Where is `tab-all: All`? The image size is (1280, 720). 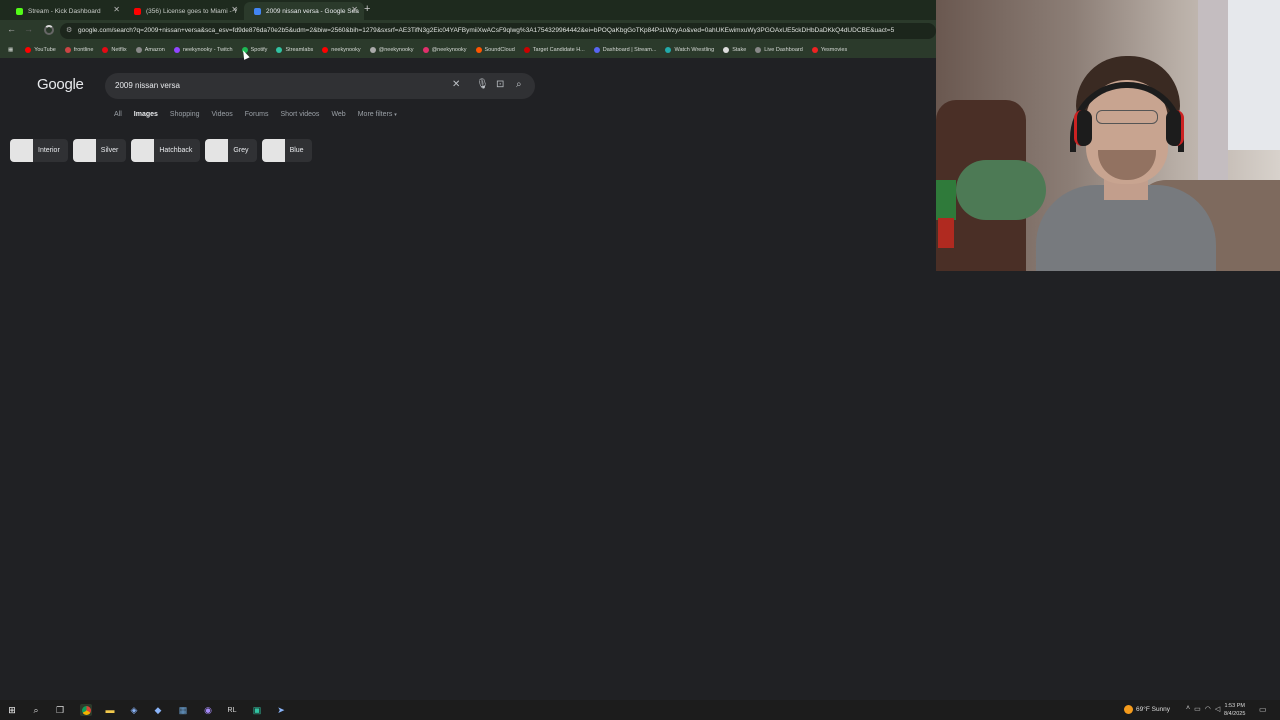
tab-all: All is located at coordinates (118, 117).